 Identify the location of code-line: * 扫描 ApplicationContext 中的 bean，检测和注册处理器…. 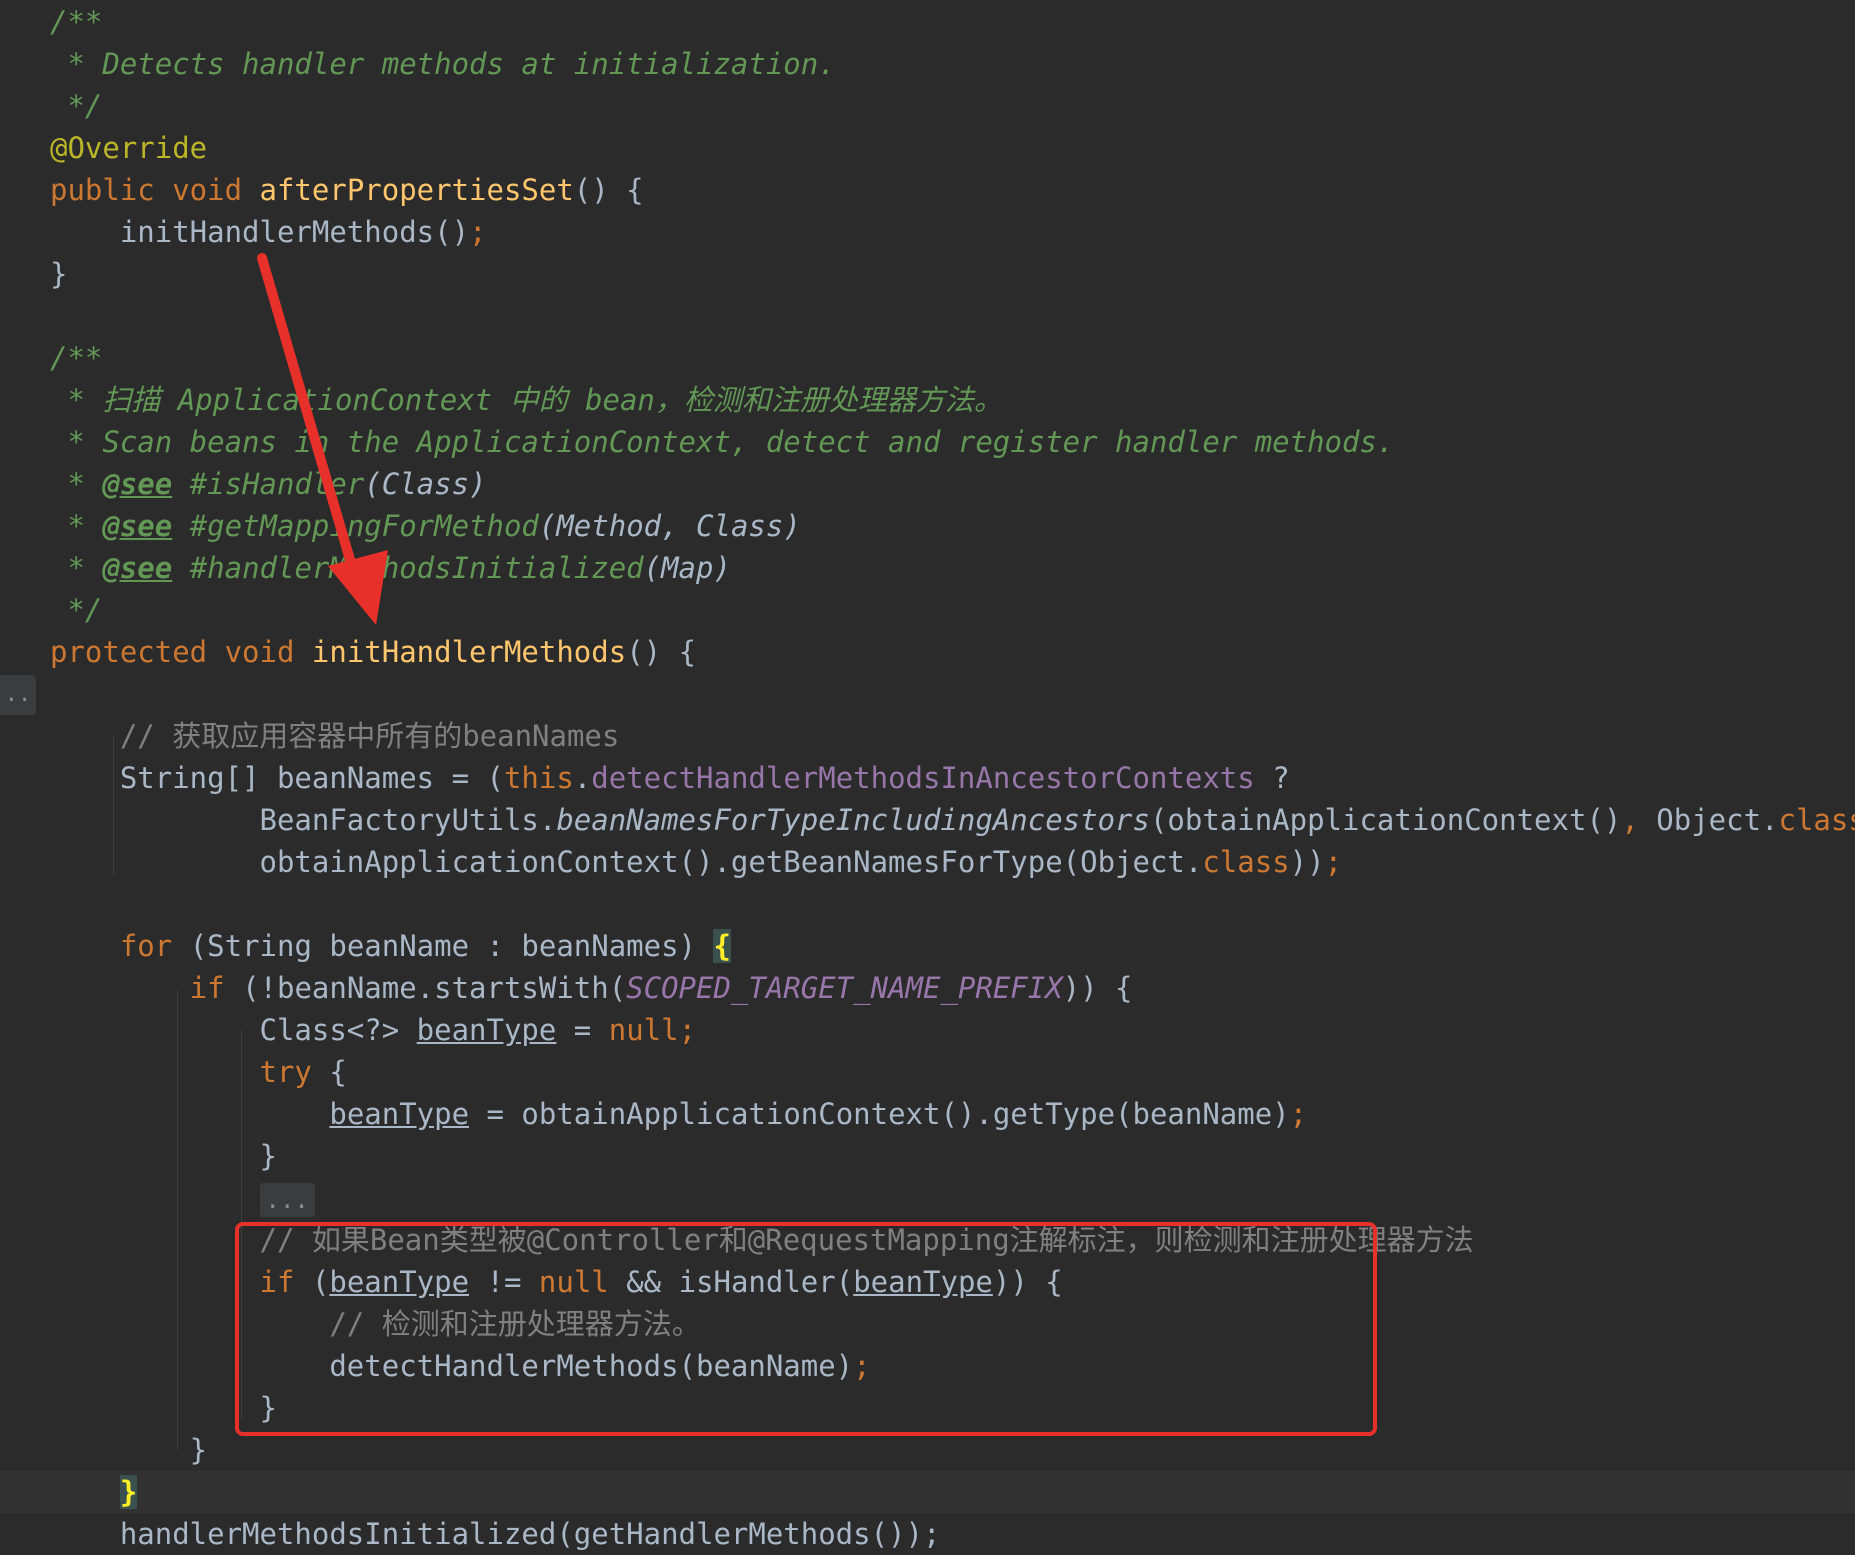
(526, 400).